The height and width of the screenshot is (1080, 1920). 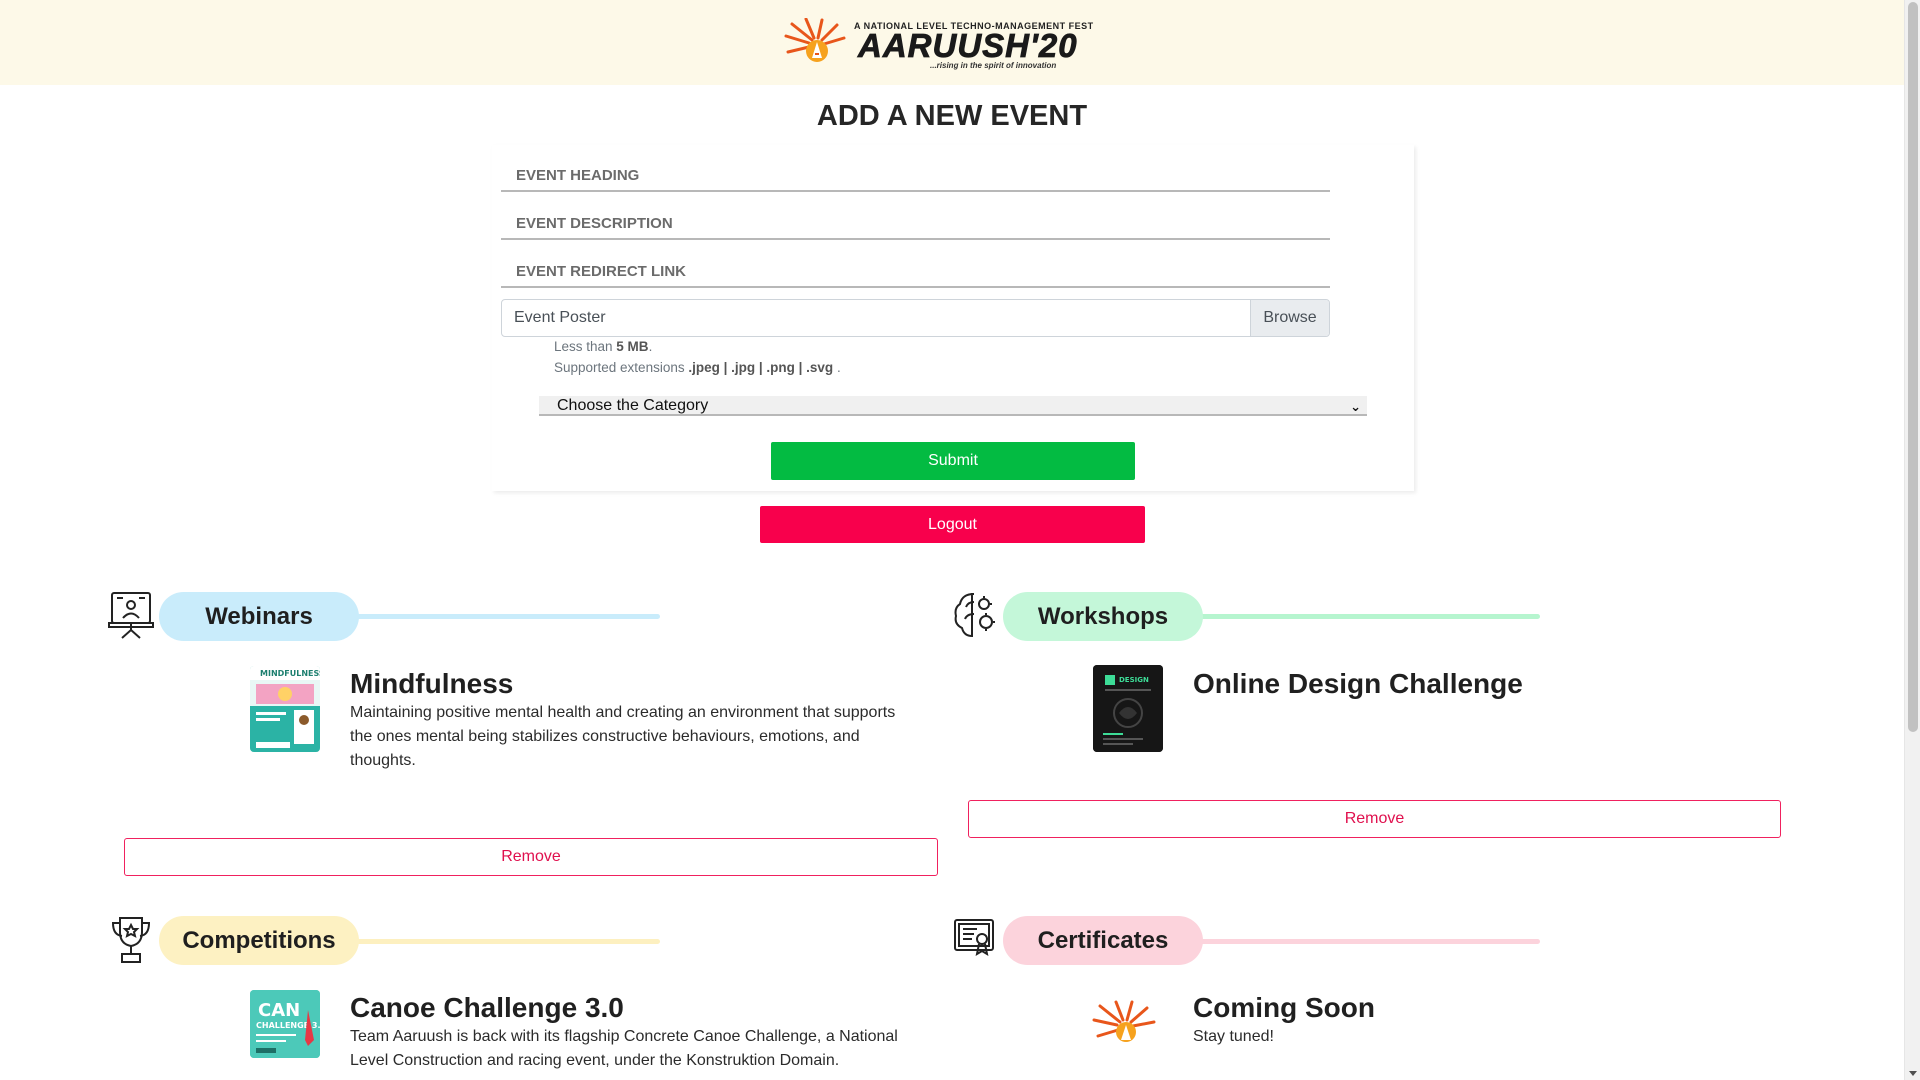 What do you see at coordinates (585, 346) in the screenshot?
I see `size-hint-prefix: Less than` at bounding box center [585, 346].